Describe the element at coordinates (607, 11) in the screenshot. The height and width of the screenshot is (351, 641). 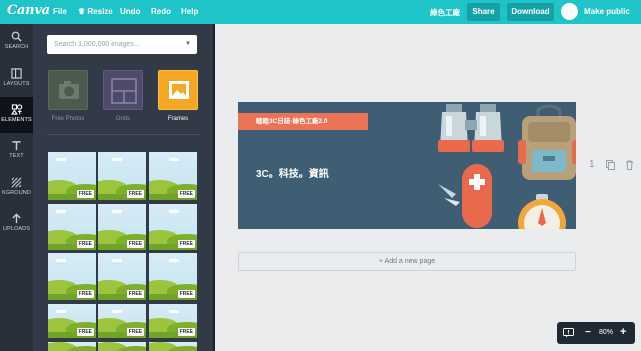
I see `make-public-button: Make public` at that location.